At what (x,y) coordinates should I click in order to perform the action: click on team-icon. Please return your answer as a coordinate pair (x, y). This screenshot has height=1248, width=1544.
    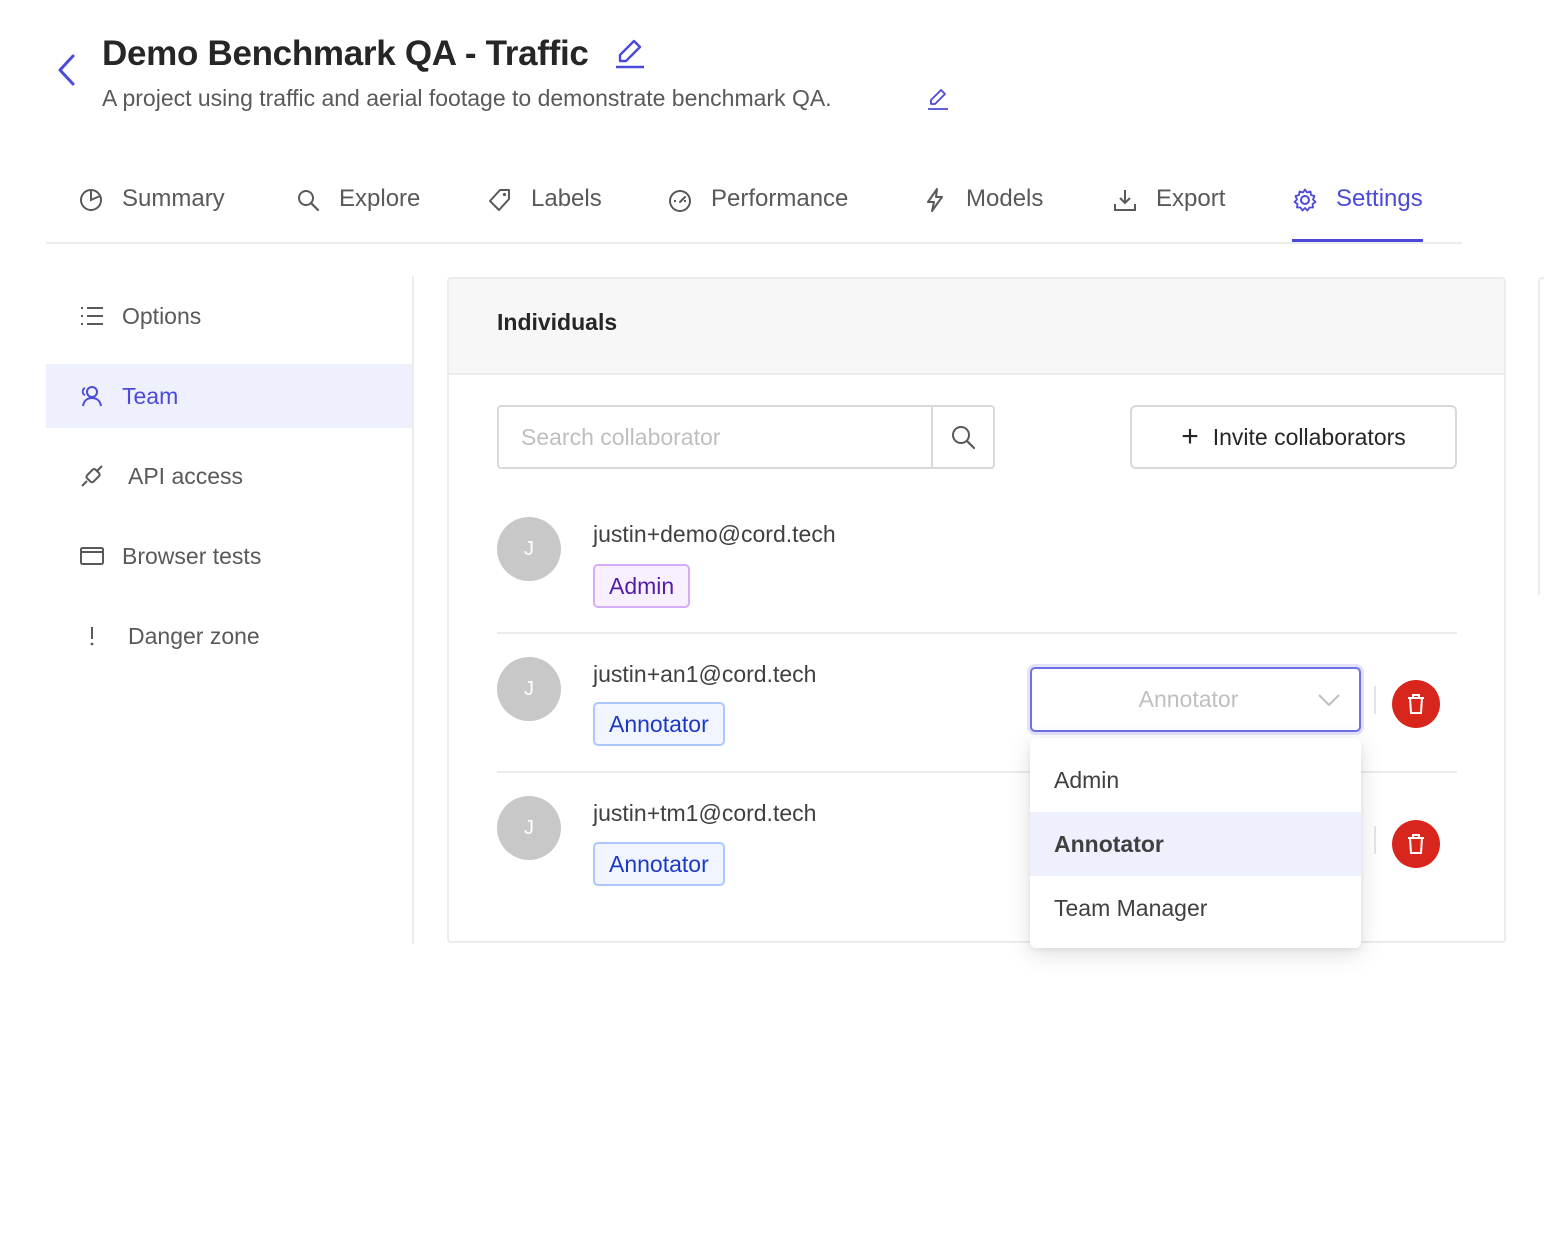
    Looking at the image, I should click on (92, 396).